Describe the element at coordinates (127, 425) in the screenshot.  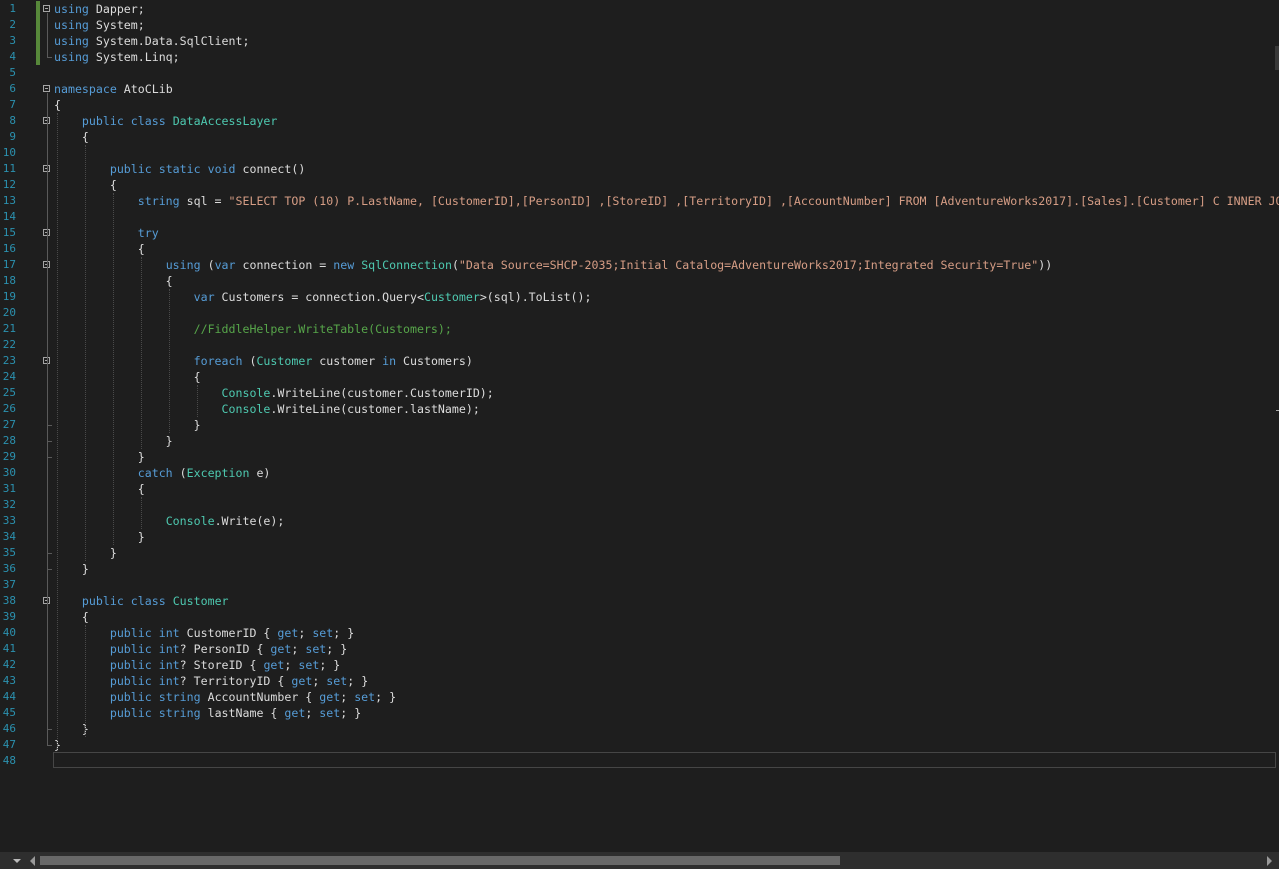
I see `code-token: }` at that location.